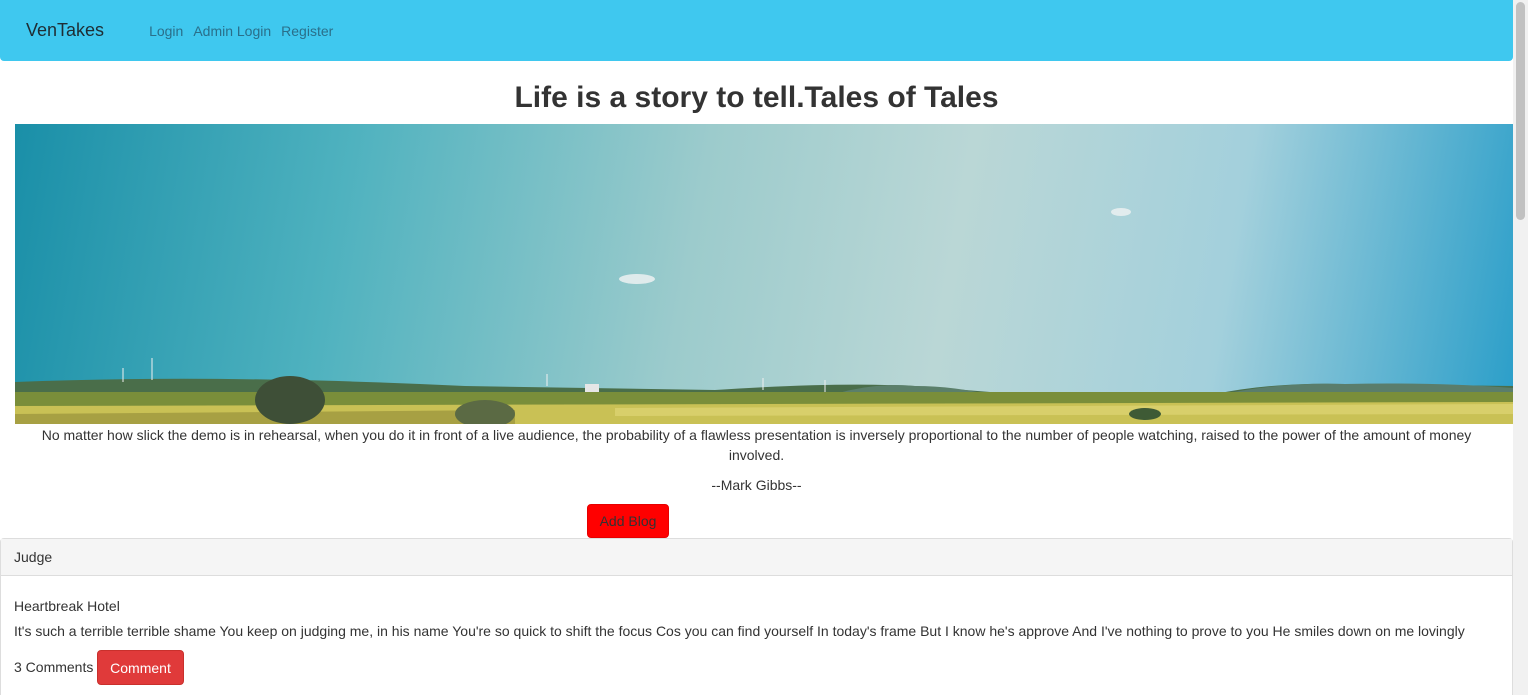  What do you see at coordinates (166, 31) in the screenshot?
I see `login-link: Login` at bounding box center [166, 31].